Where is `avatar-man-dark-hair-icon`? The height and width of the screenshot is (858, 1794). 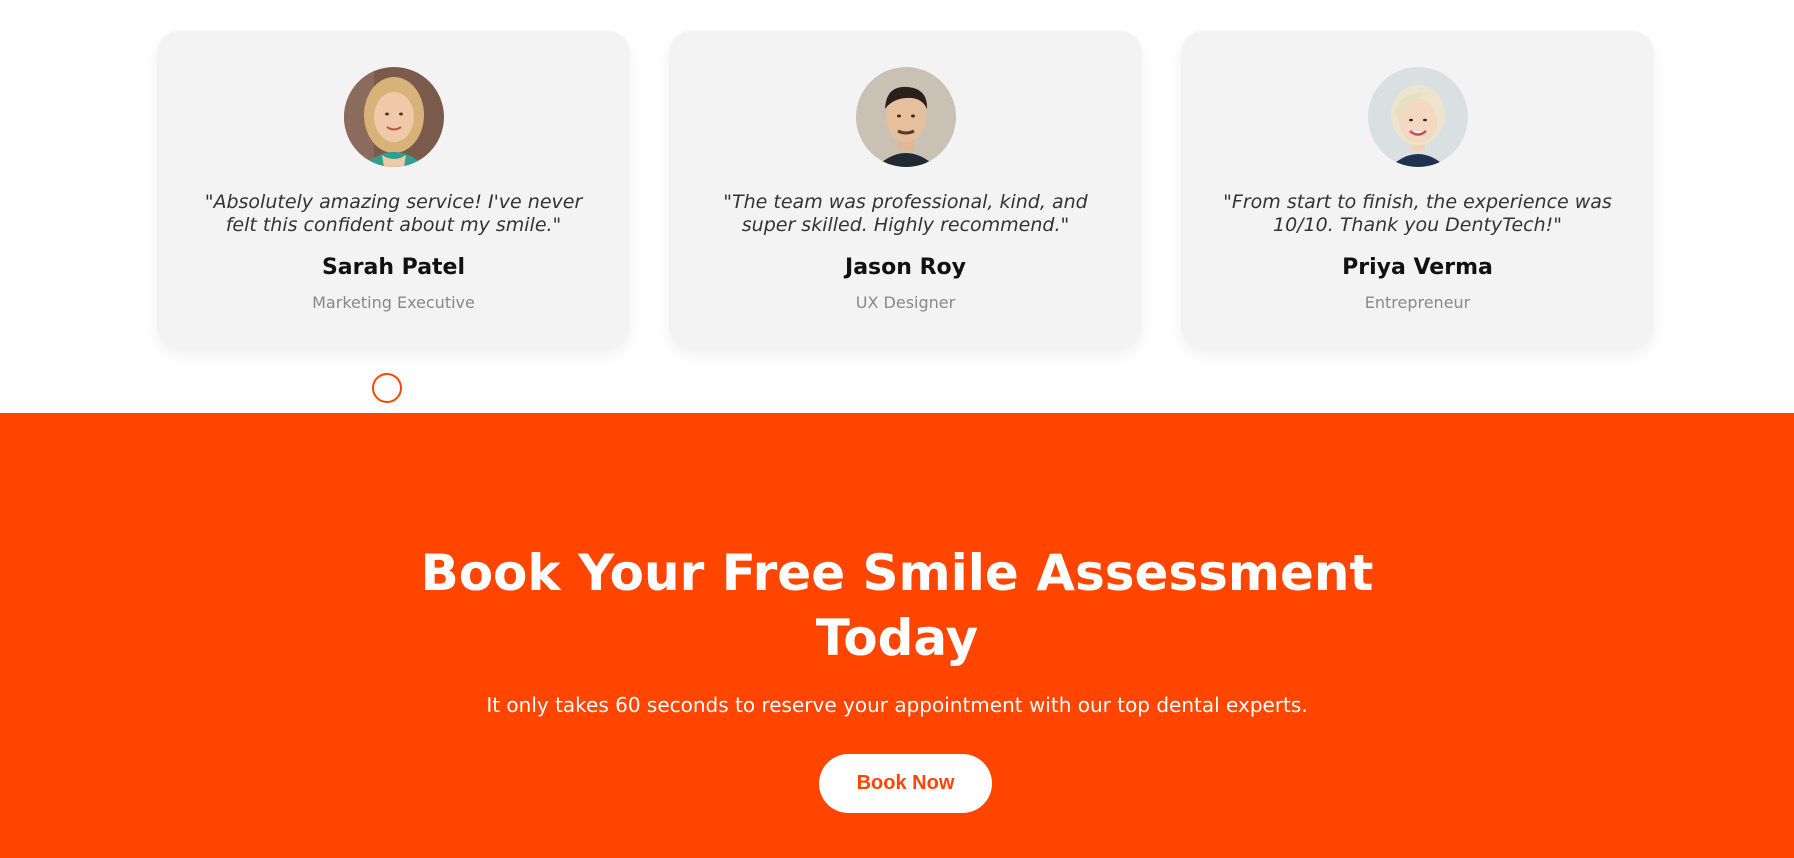
avatar-man-dark-hair-icon is located at coordinates (905, 117).